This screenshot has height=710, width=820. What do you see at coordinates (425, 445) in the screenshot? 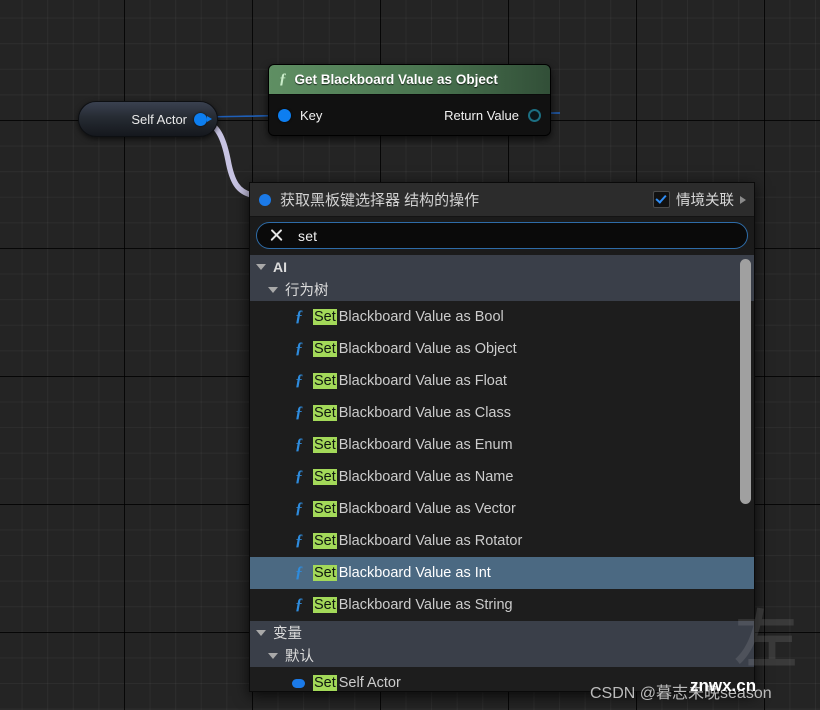
I see `tree-item-label: Blackboard Value as Enum` at bounding box center [425, 445].